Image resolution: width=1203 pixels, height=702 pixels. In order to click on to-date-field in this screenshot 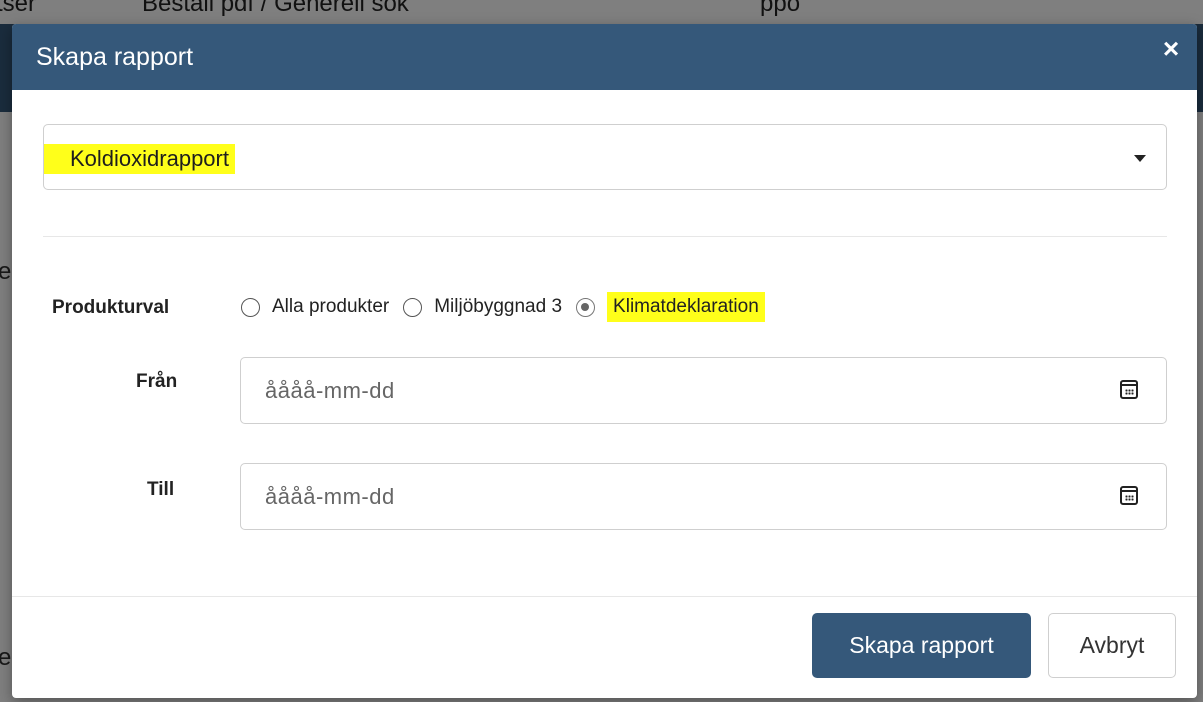, I will do `click(703, 496)`.